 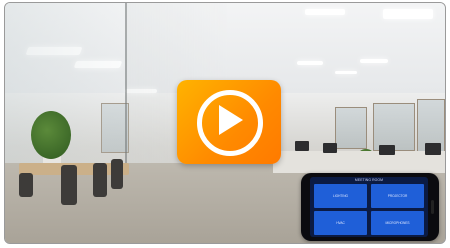 What do you see at coordinates (51, 135) in the screenshot?
I see `plant` at bounding box center [51, 135].